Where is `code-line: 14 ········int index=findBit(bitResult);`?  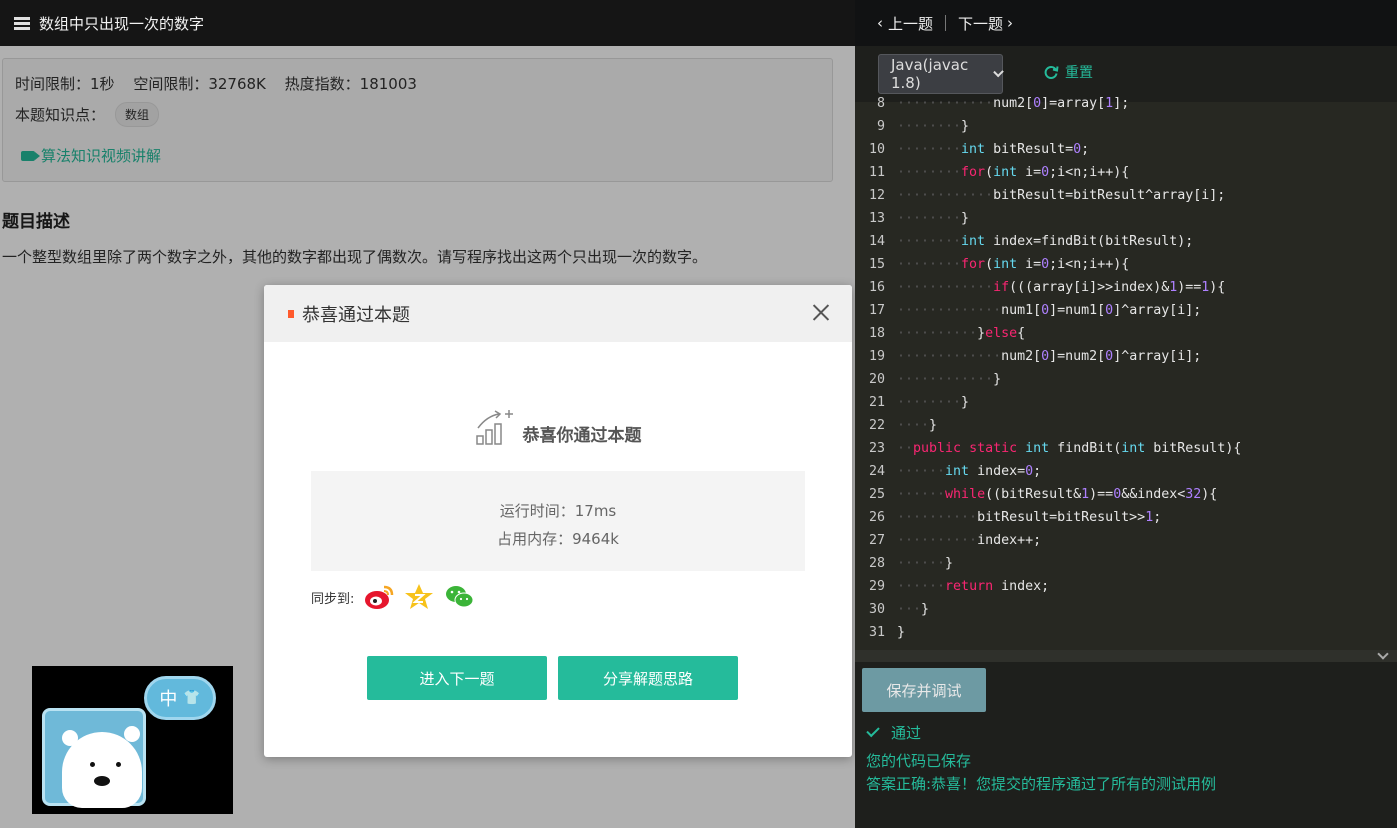 code-line: 14 ········int index=findBit(bitResult); is located at coordinates (1126, 241).